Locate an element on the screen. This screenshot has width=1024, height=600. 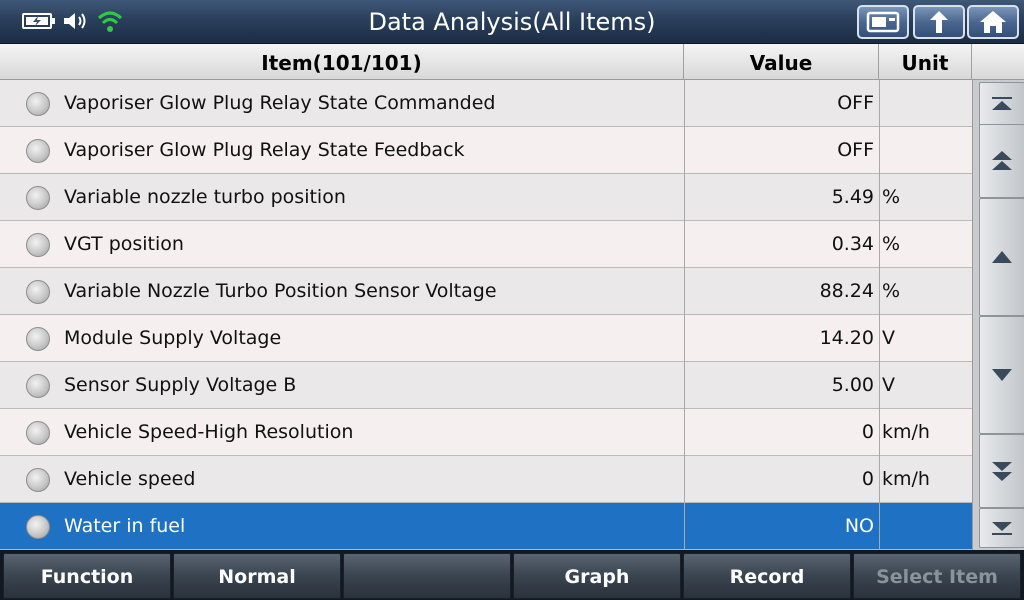
item-value: 5.49 is located at coordinates (852, 197).